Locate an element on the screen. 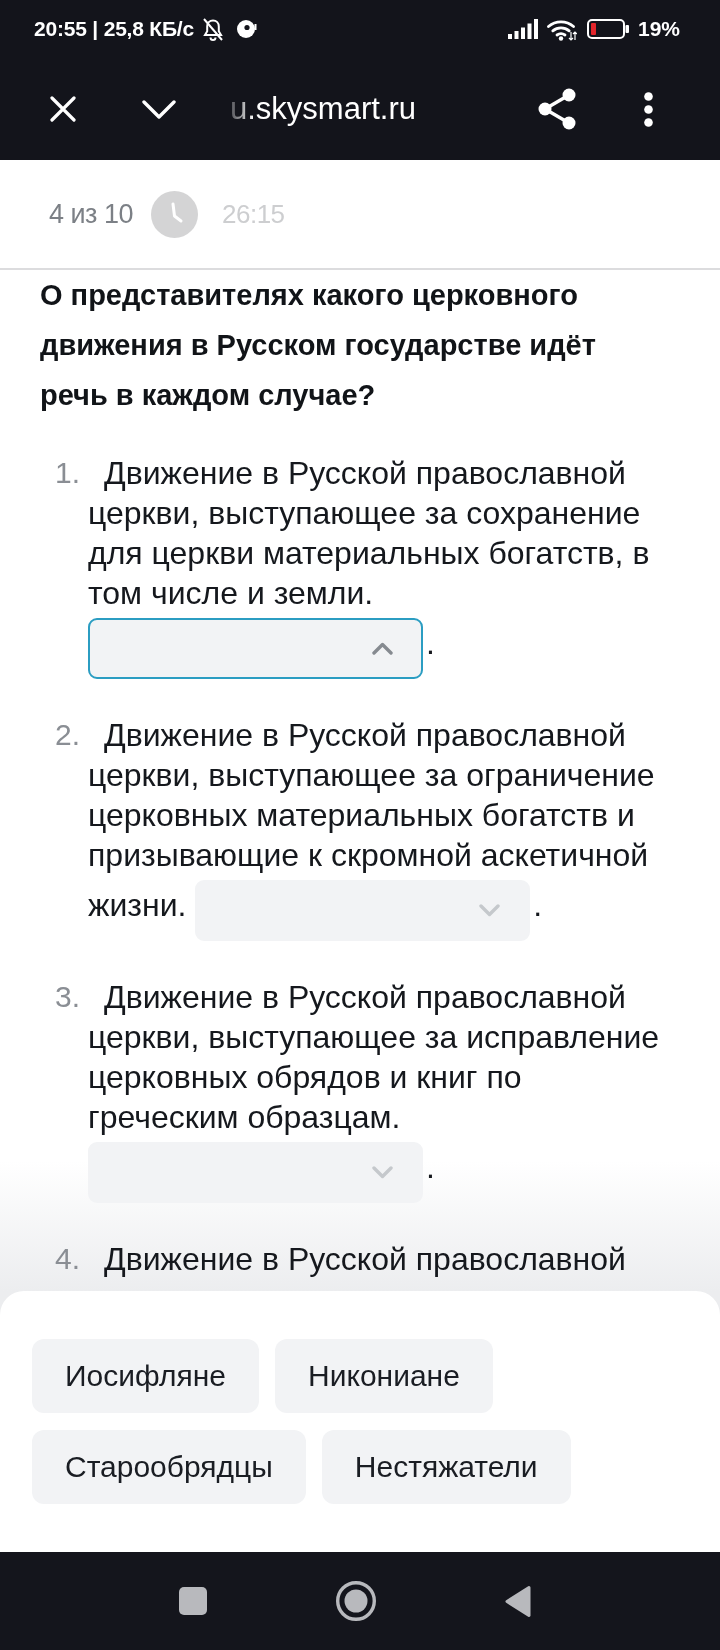 This screenshot has width=720, height=1650. item-number: 2. is located at coordinates (66, 735).